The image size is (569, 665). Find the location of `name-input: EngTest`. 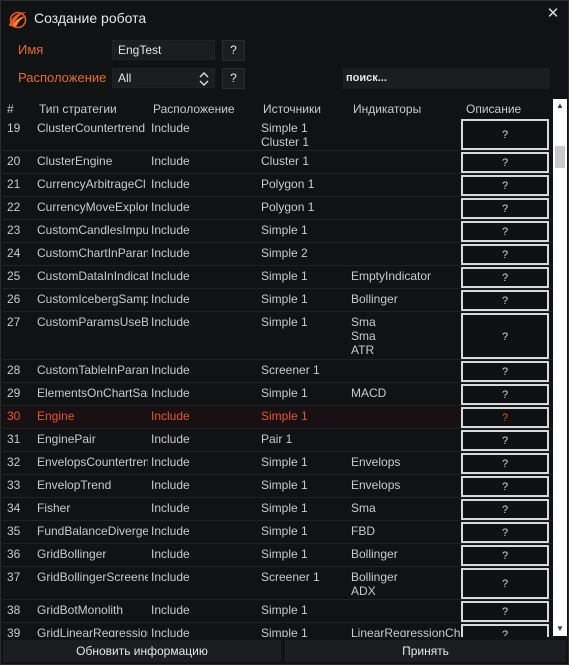

name-input: EngTest is located at coordinates (163, 50).